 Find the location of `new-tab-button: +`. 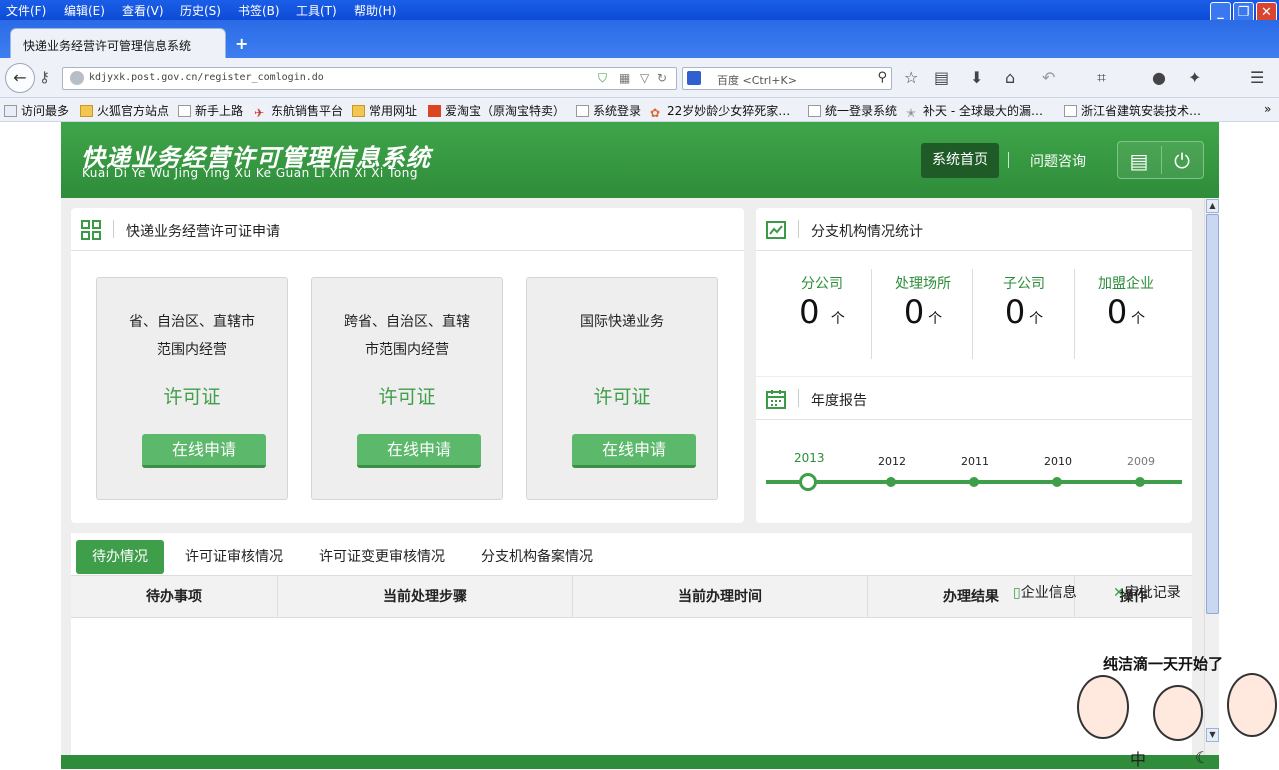

new-tab-button: + is located at coordinates (241, 43).